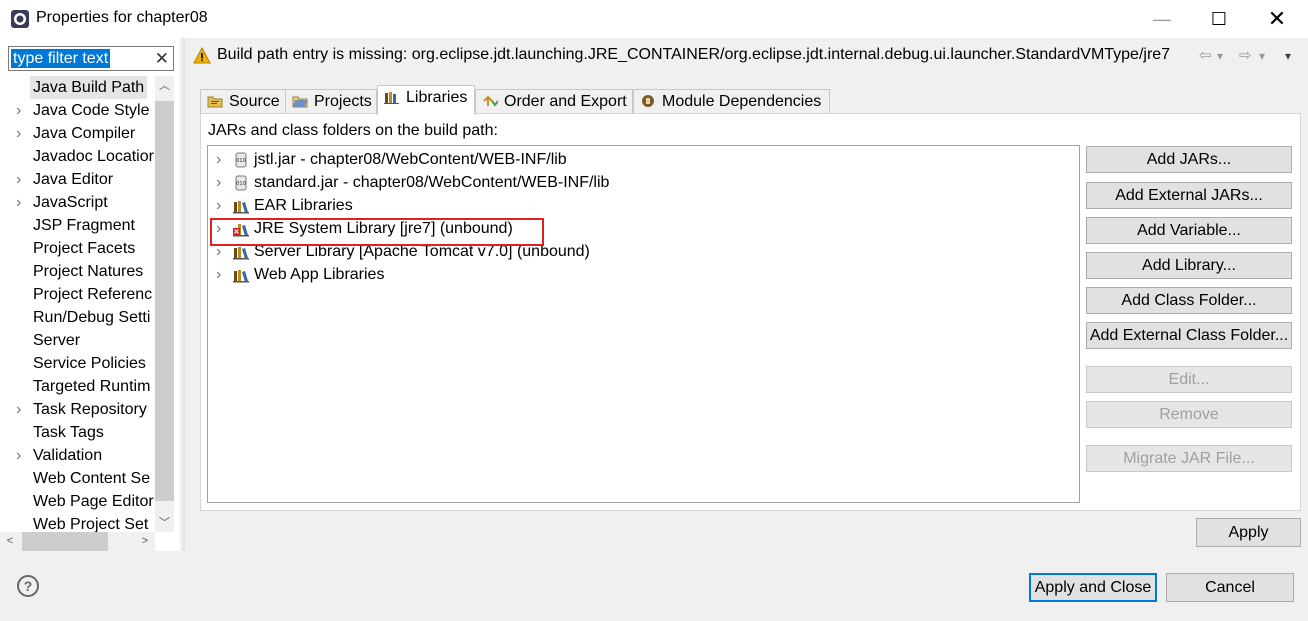 This screenshot has height=621, width=1308. I want to click on tree-item: Task Tags, so click(77, 432).